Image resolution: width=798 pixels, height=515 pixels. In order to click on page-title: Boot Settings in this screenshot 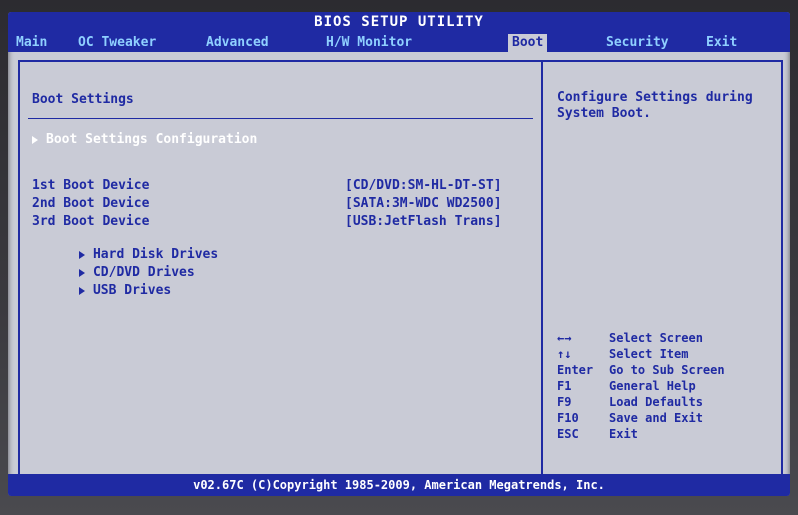, I will do `click(83, 99)`.